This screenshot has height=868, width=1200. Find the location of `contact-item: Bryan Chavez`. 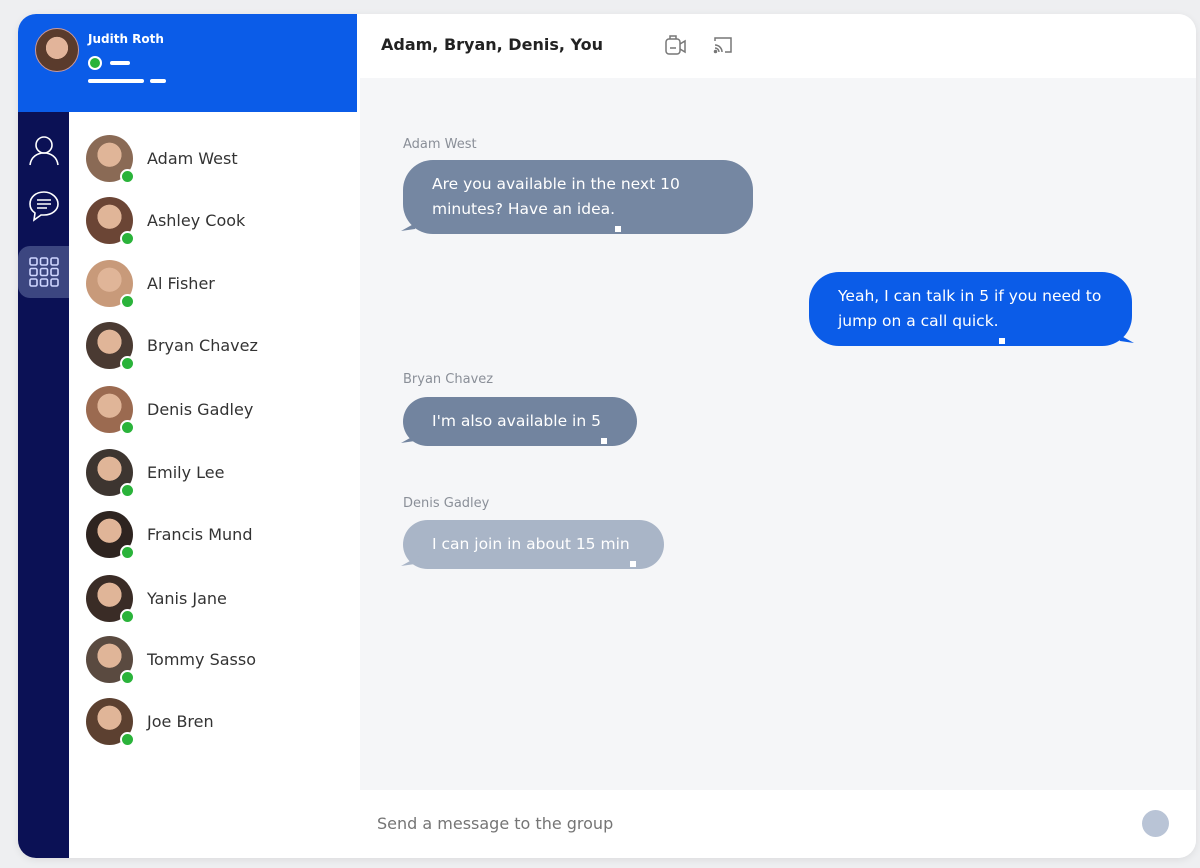

contact-item: Bryan Chavez is located at coordinates (213, 345).